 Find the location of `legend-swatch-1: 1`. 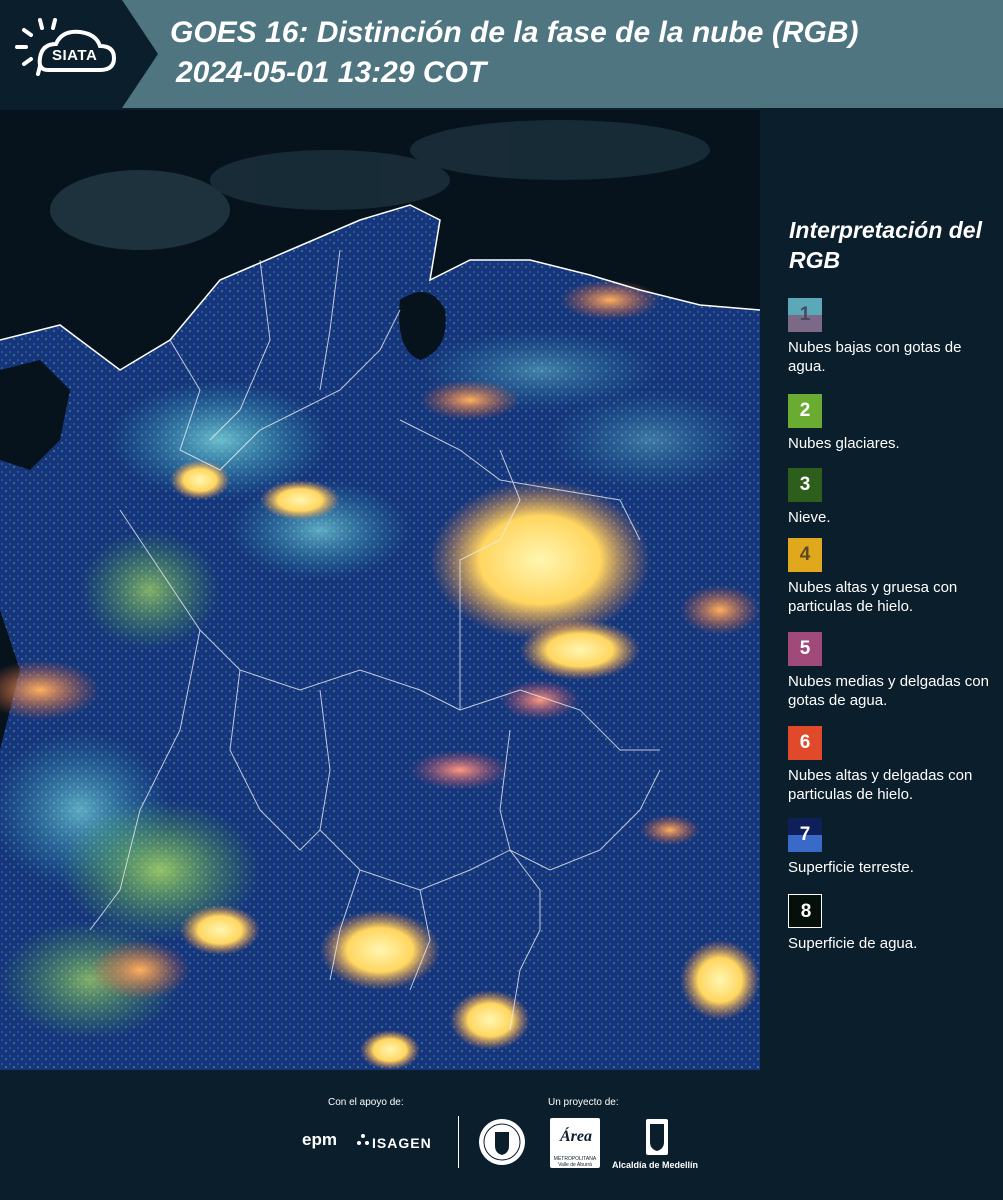

legend-swatch-1: 1 is located at coordinates (805, 315).